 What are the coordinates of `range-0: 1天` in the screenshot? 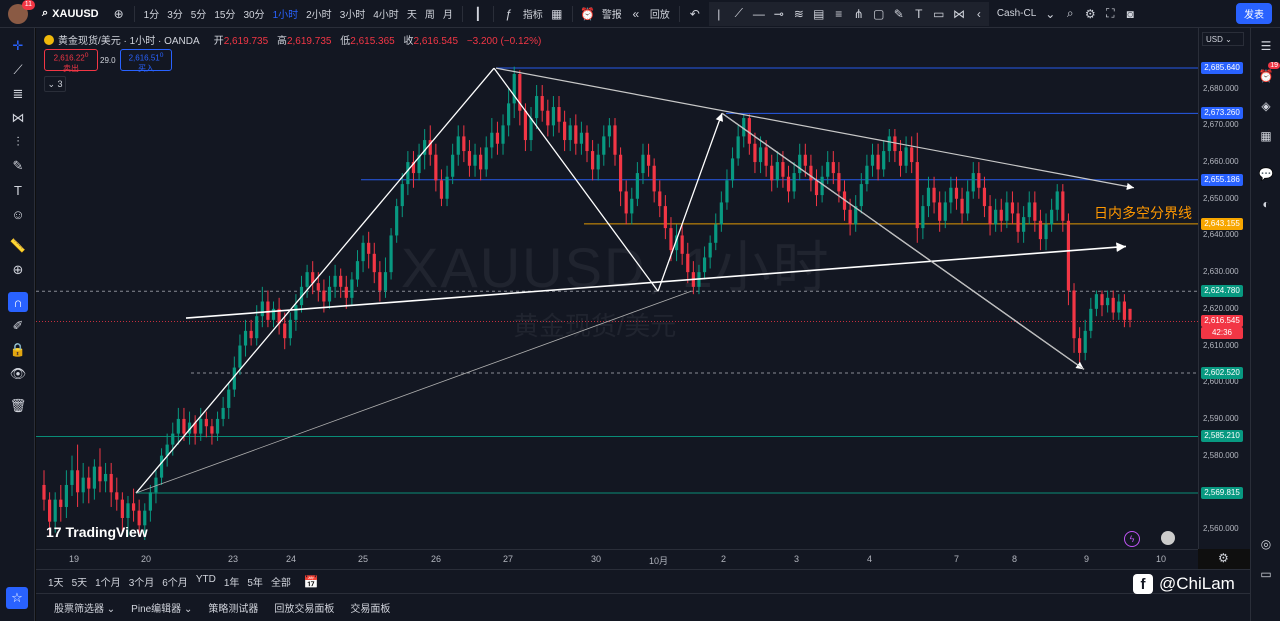 It's located at (56, 581).